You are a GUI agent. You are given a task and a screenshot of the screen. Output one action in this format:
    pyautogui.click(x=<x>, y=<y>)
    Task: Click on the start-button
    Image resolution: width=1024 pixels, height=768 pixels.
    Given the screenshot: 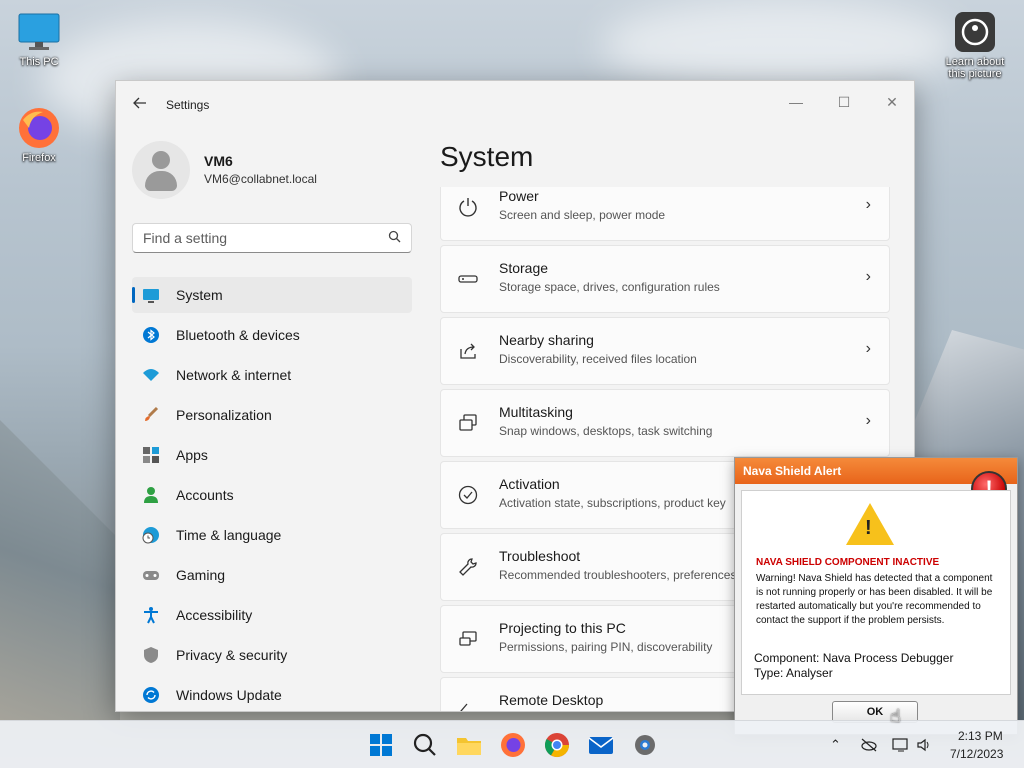 What is the action you would take?
    pyautogui.click(x=381, y=745)
    